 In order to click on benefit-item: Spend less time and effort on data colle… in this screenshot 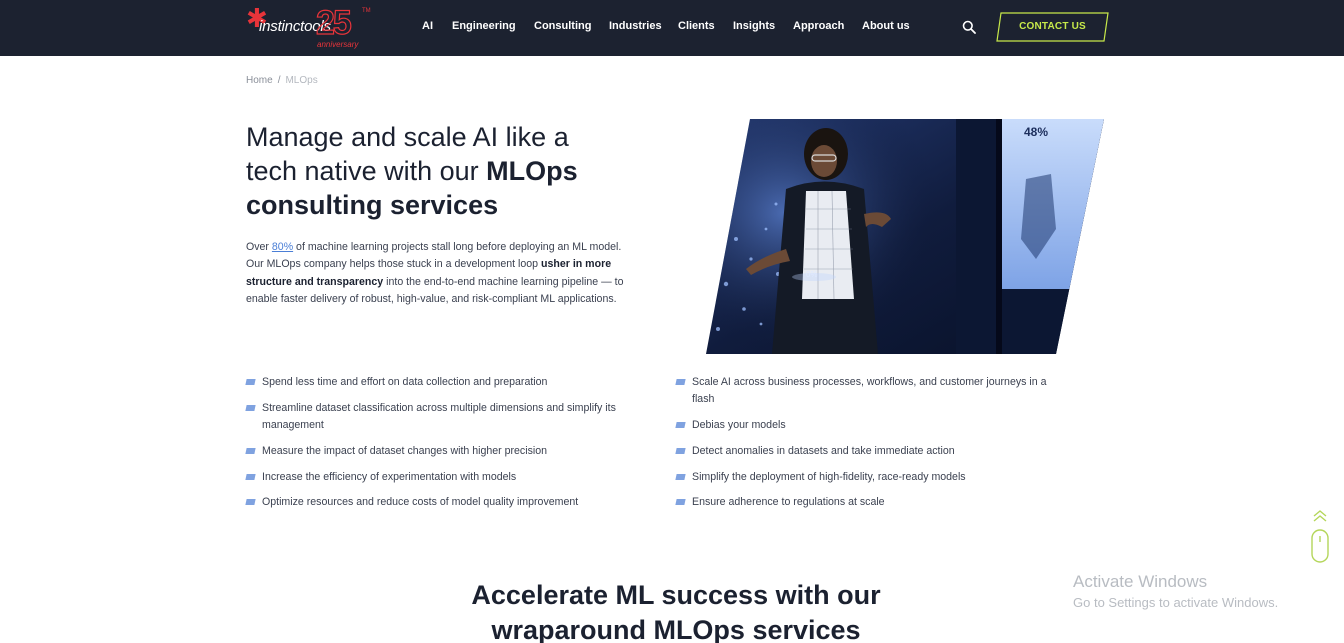, I will do `click(435, 382)`.